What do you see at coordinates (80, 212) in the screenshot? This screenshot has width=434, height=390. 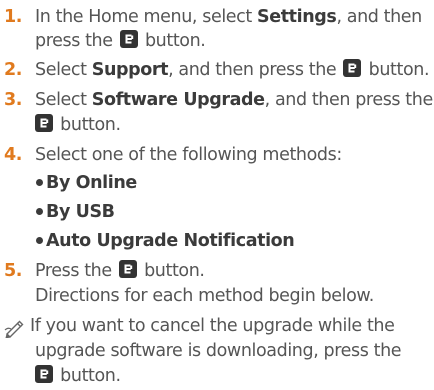 I see `method-option-label: By USB` at bounding box center [80, 212].